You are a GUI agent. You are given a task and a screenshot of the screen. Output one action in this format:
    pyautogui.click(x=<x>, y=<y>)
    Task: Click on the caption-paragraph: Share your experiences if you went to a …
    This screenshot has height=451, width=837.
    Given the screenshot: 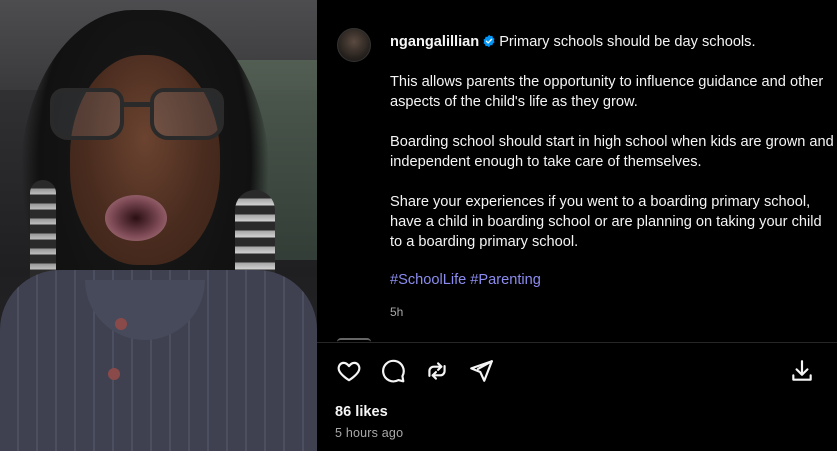 What is the action you would take?
    pyautogui.click(x=606, y=222)
    